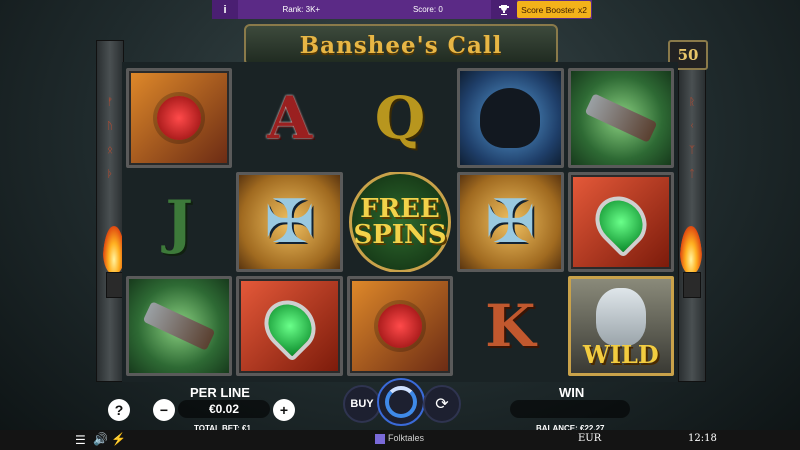 The image size is (800, 450). I want to click on score-text: Score: 0, so click(427, 9).